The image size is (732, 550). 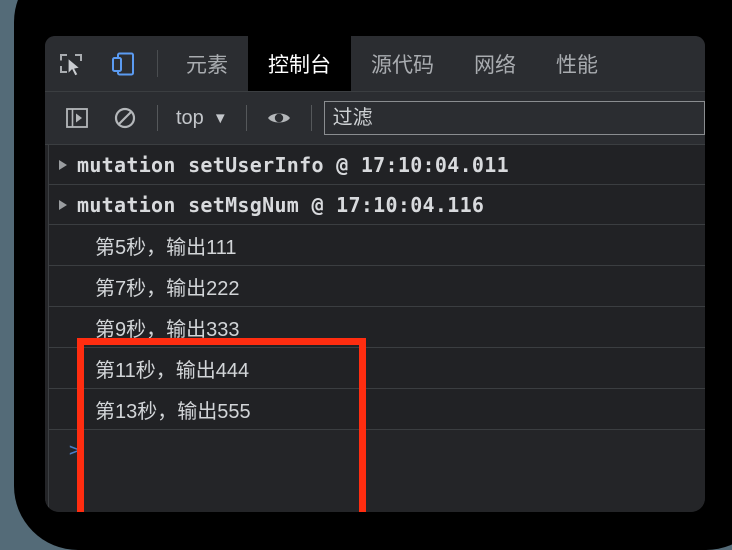 I want to click on console-log-text: 第5秒，输出111, so click(x=166, y=247).